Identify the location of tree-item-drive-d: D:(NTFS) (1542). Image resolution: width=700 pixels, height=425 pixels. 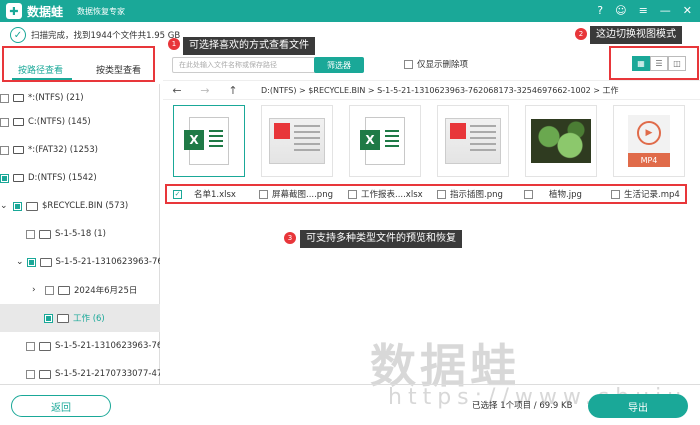
(80, 178).